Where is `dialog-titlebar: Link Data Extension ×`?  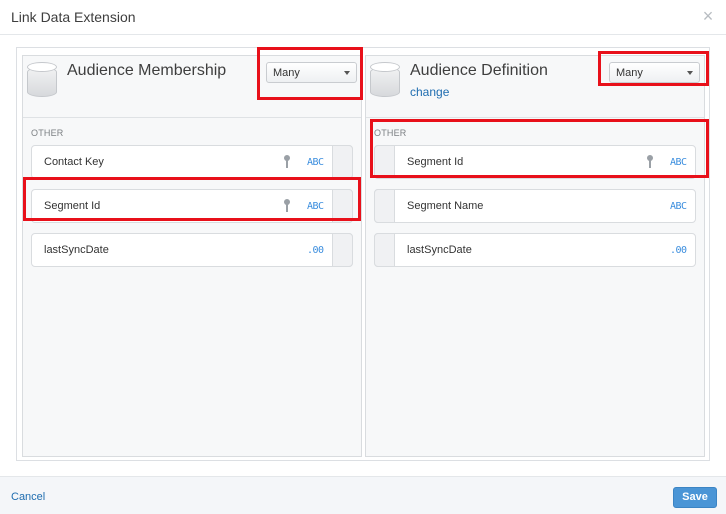 dialog-titlebar: Link Data Extension × is located at coordinates (363, 17).